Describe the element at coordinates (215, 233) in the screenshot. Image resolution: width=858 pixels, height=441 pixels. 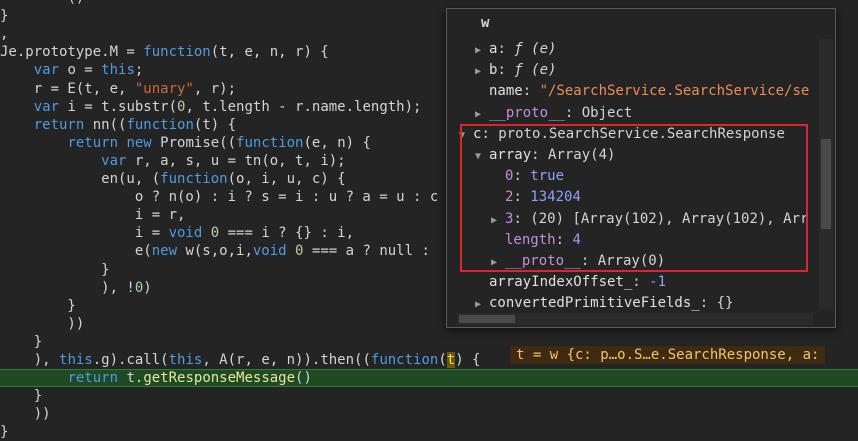
I see `code-token: 0` at that location.